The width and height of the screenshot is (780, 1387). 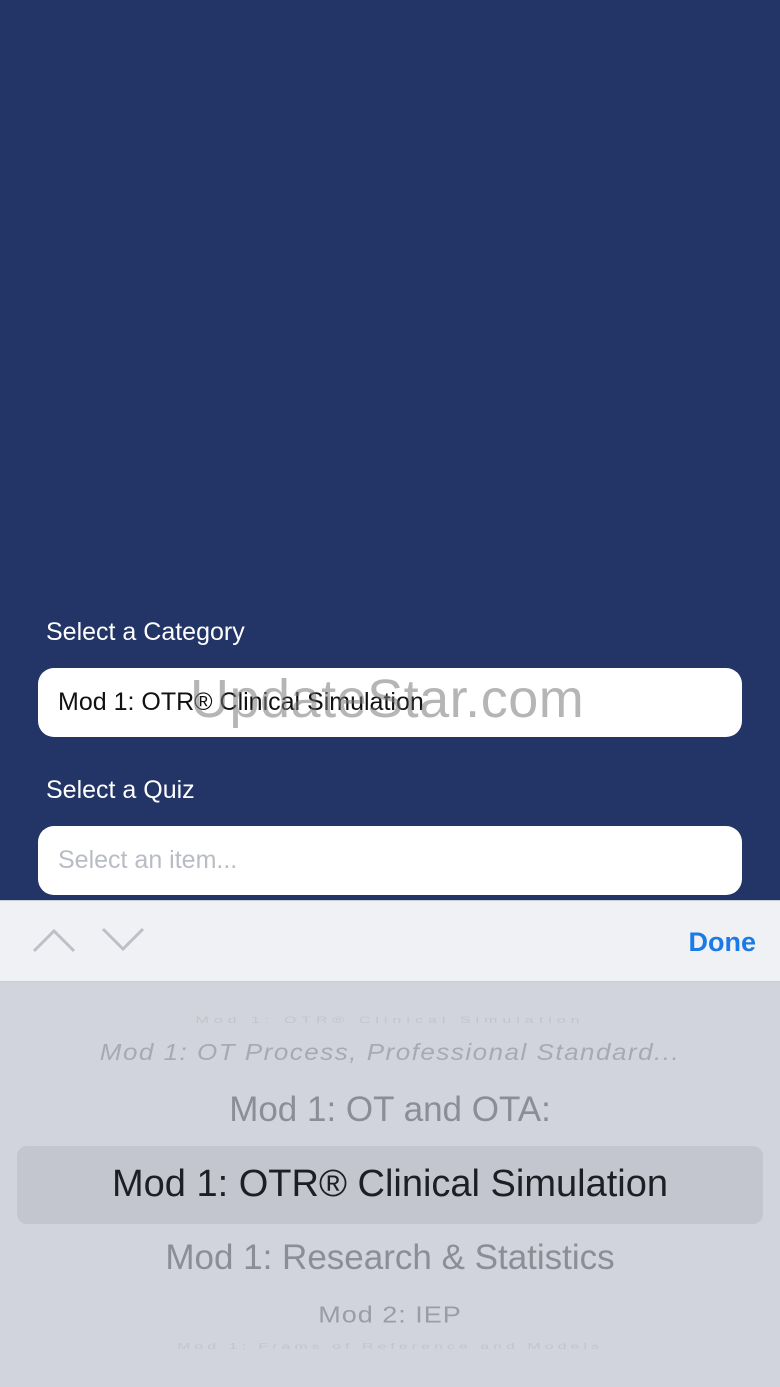 What do you see at coordinates (123, 940) in the screenshot?
I see `chevron-down-icon` at bounding box center [123, 940].